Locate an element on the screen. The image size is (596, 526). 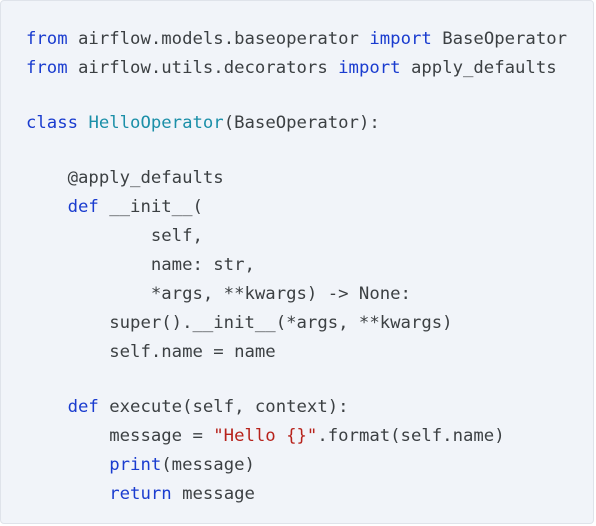
code-token: __init__( is located at coordinates (150, 207).